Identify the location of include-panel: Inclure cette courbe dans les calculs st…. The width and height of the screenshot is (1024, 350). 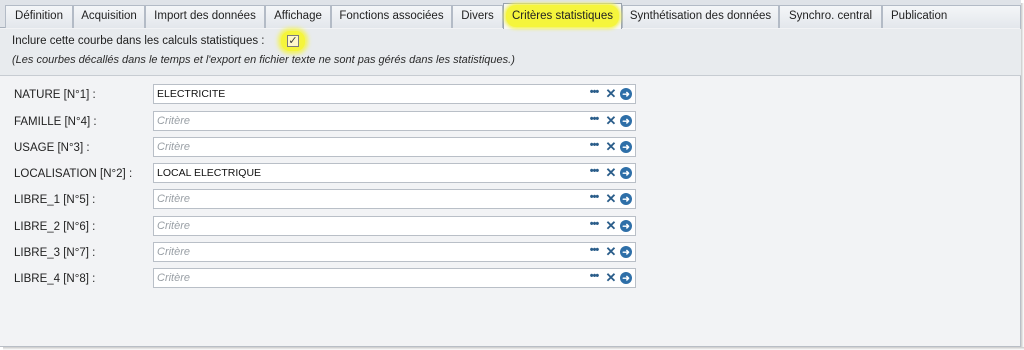
(510, 52).